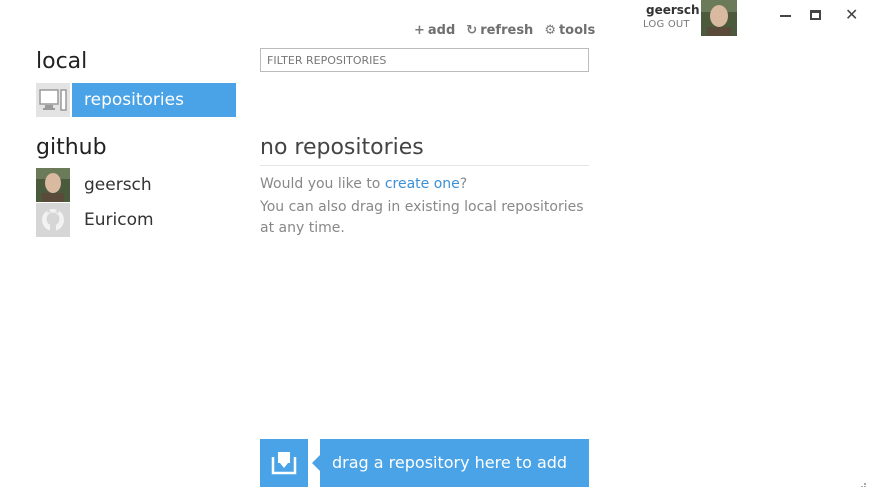 This screenshot has width=869, height=487. I want to click on sidebar-item-label: repositories, so click(154, 100).